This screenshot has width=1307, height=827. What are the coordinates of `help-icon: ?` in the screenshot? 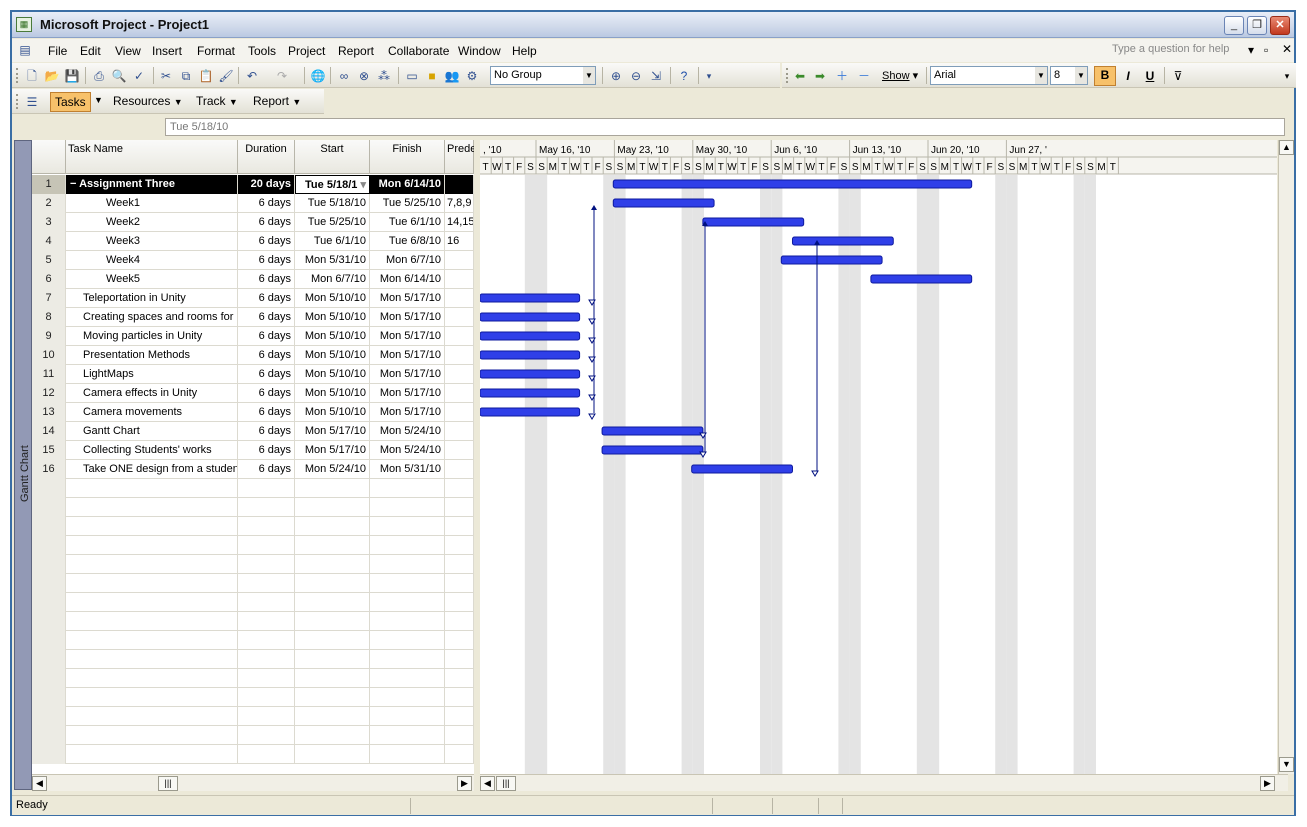 It's located at (684, 76).